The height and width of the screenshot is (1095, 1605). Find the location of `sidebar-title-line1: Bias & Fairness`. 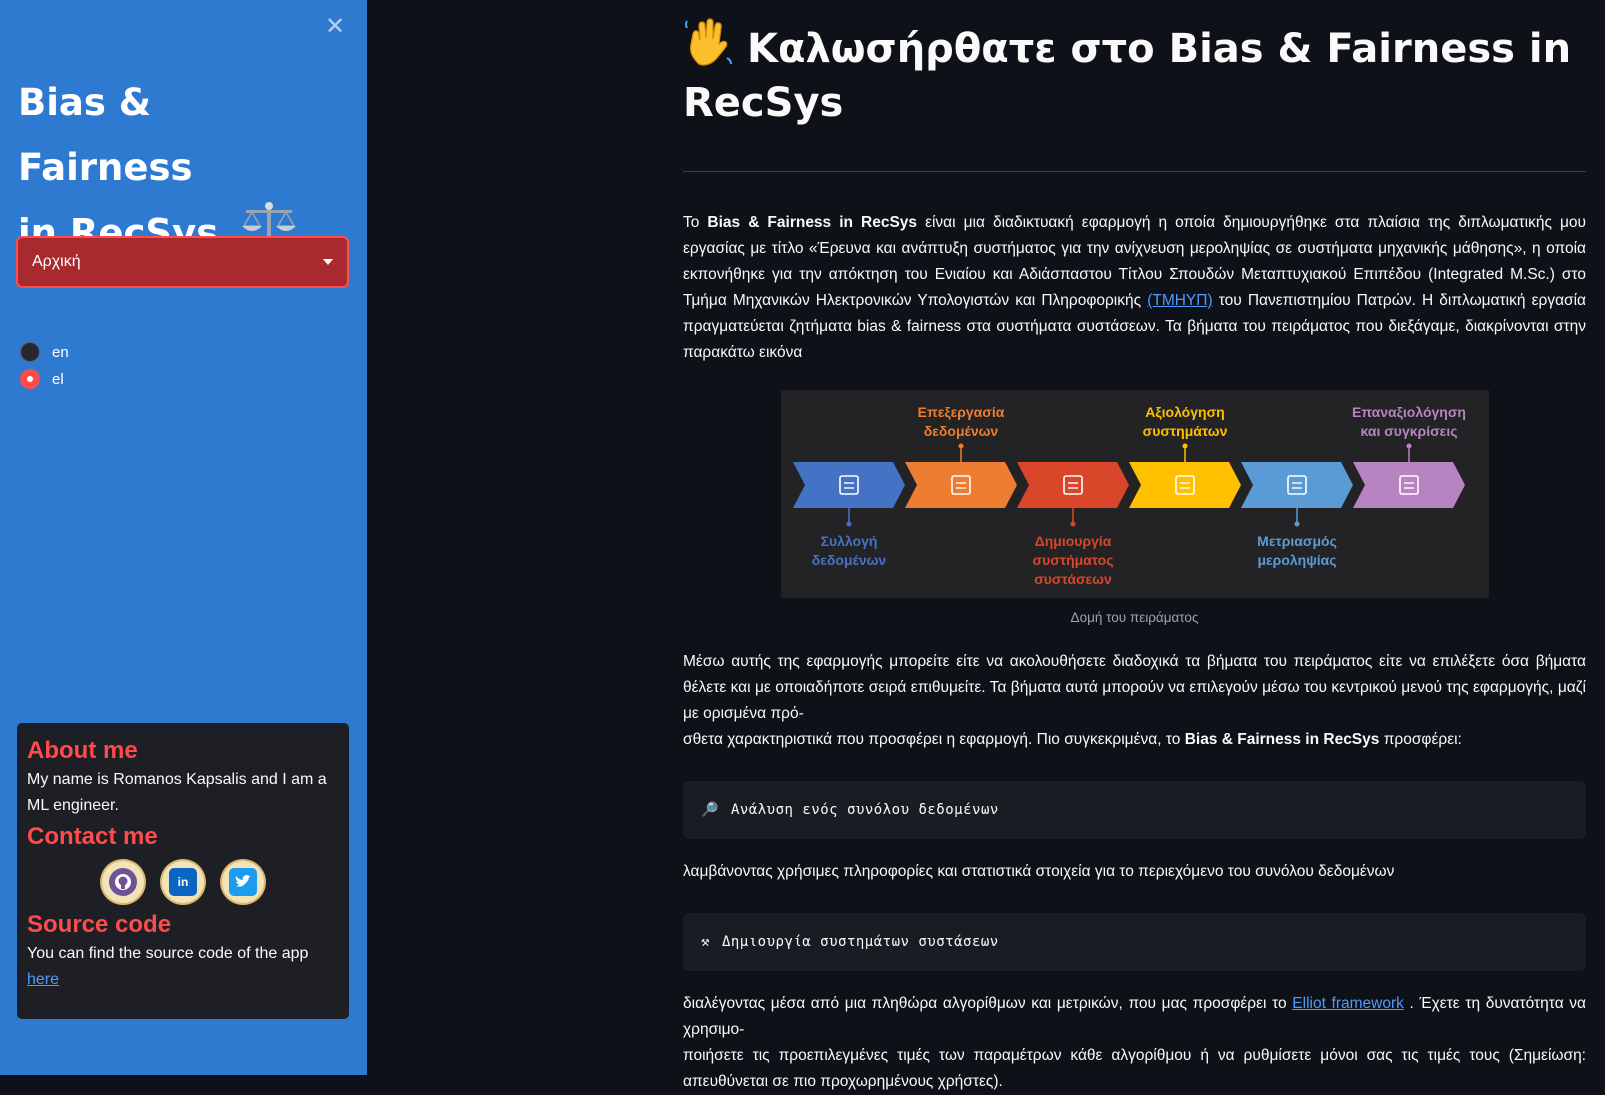

sidebar-title-line1: Bias & Fairness is located at coordinates (105, 135).